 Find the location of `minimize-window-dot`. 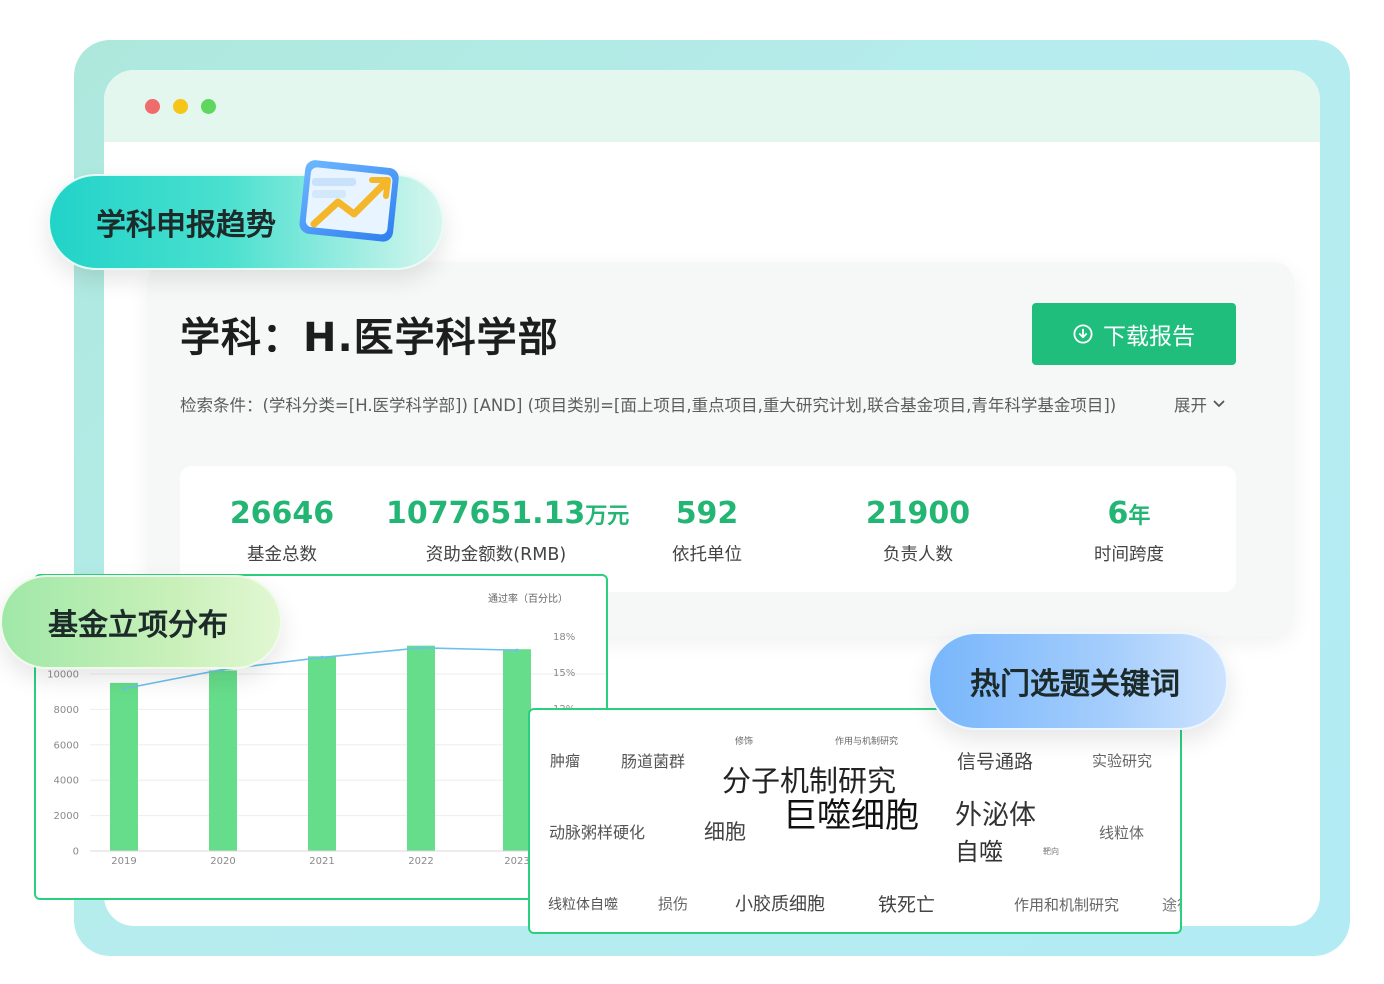

minimize-window-dot is located at coordinates (180, 106).